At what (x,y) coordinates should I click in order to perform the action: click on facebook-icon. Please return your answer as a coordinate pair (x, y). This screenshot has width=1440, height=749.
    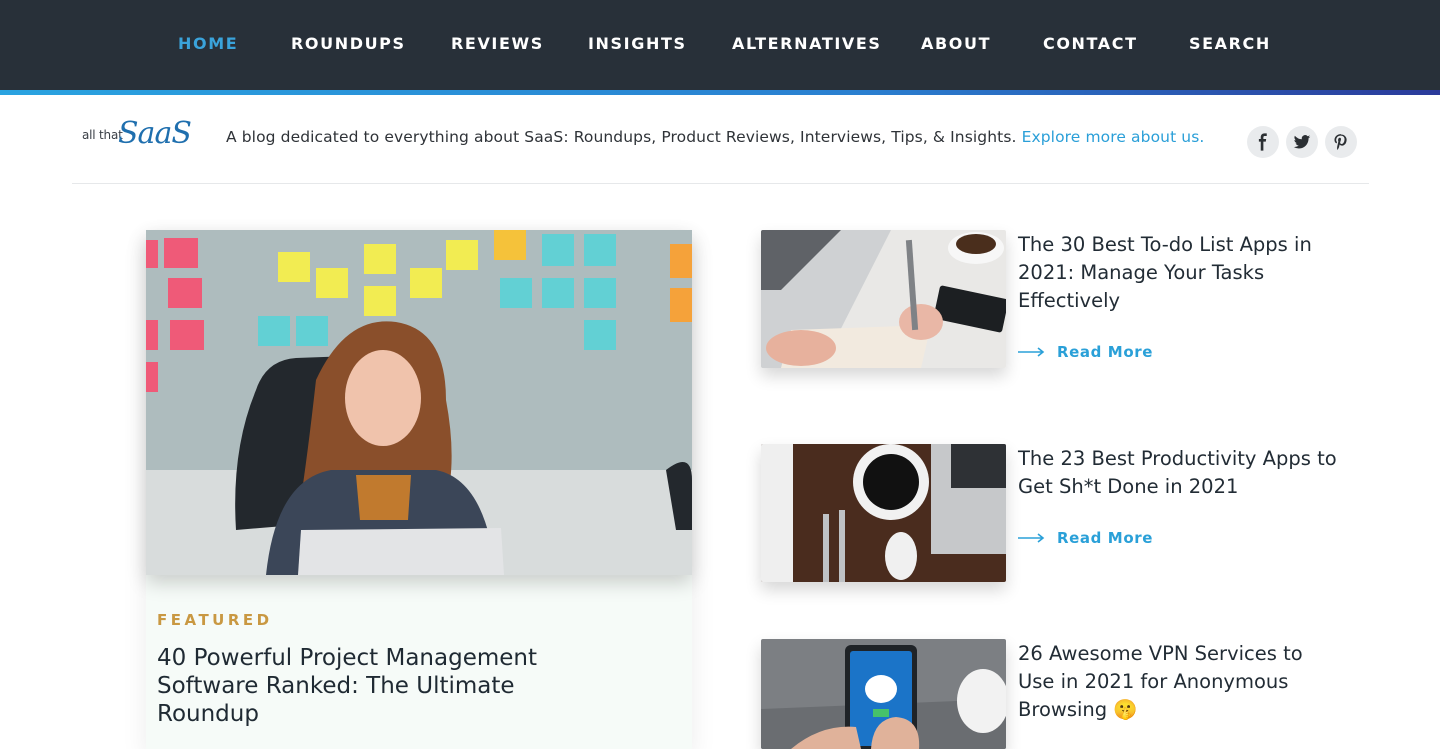
    Looking at the image, I should click on (1263, 142).